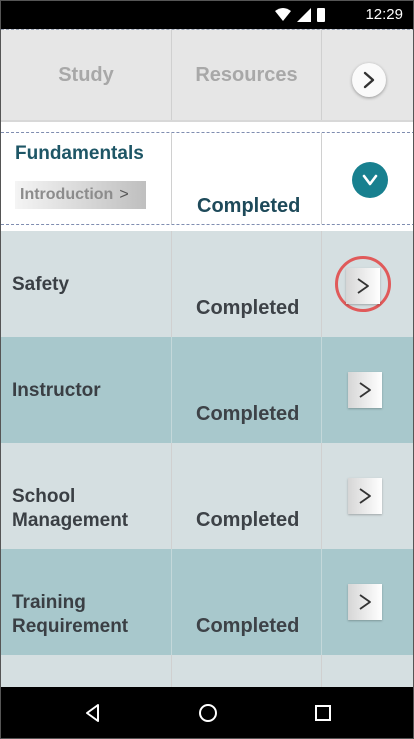 The image size is (414, 739). Describe the element at coordinates (207, 284) in the screenshot. I see `lesson-row-safety: Safety Completed` at that location.